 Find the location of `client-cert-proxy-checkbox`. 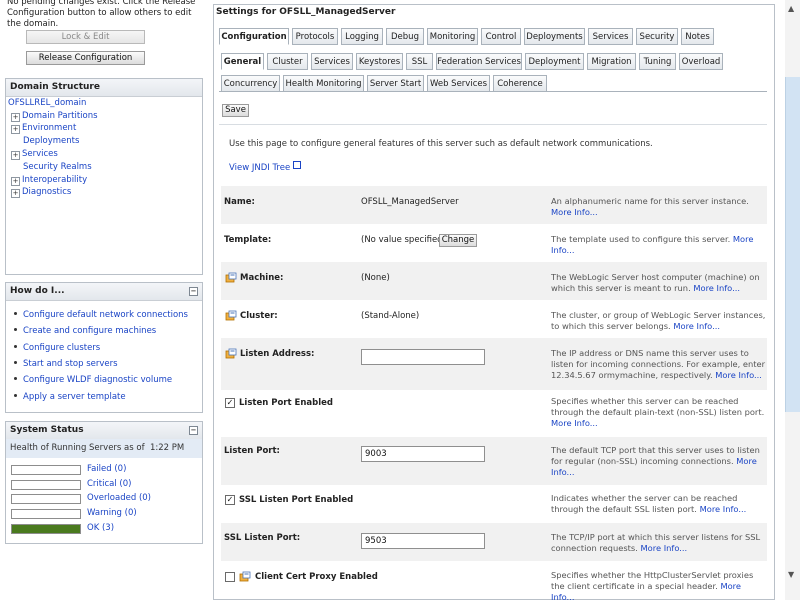

client-cert-proxy-checkbox is located at coordinates (230, 577).